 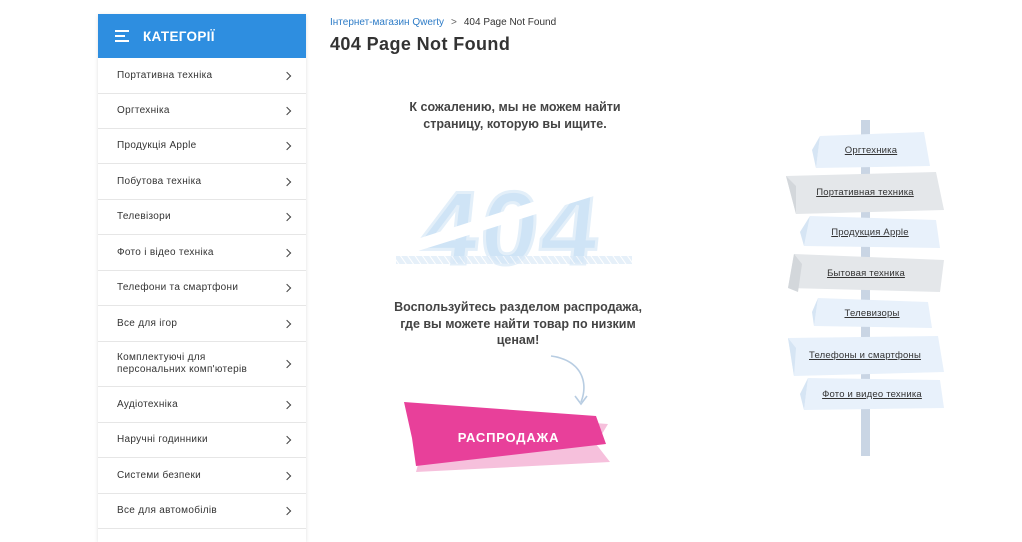 What do you see at coordinates (202, 146) in the screenshot?
I see `sidebar-item: Продукція Apple` at bounding box center [202, 146].